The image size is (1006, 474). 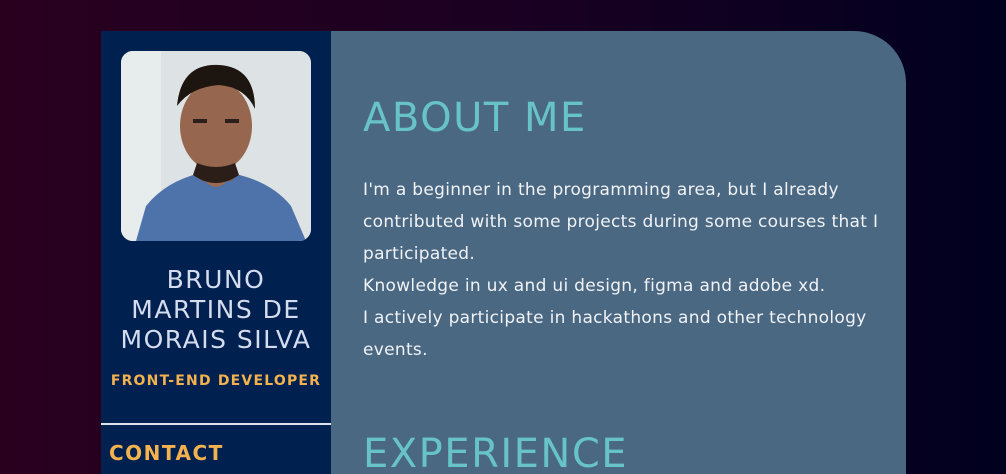 What do you see at coordinates (216, 424) in the screenshot?
I see `sidebar-divider` at bounding box center [216, 424].